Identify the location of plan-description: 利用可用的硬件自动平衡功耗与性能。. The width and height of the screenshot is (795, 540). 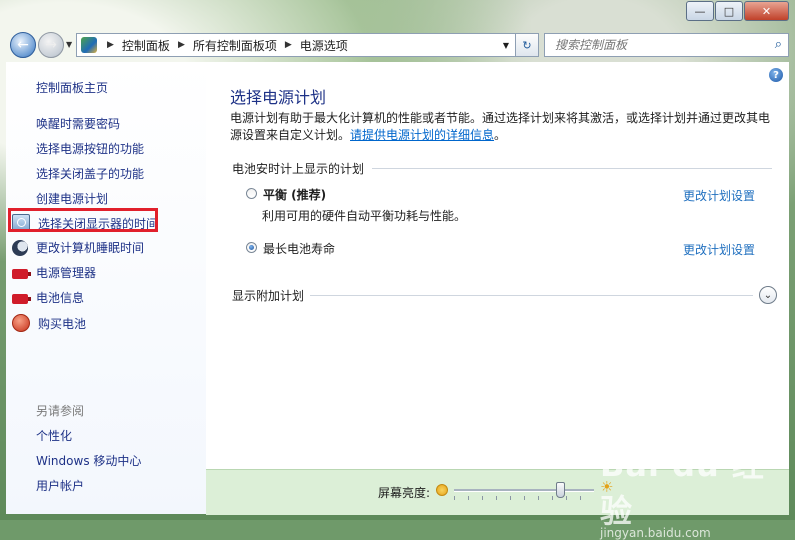
(364, 216).